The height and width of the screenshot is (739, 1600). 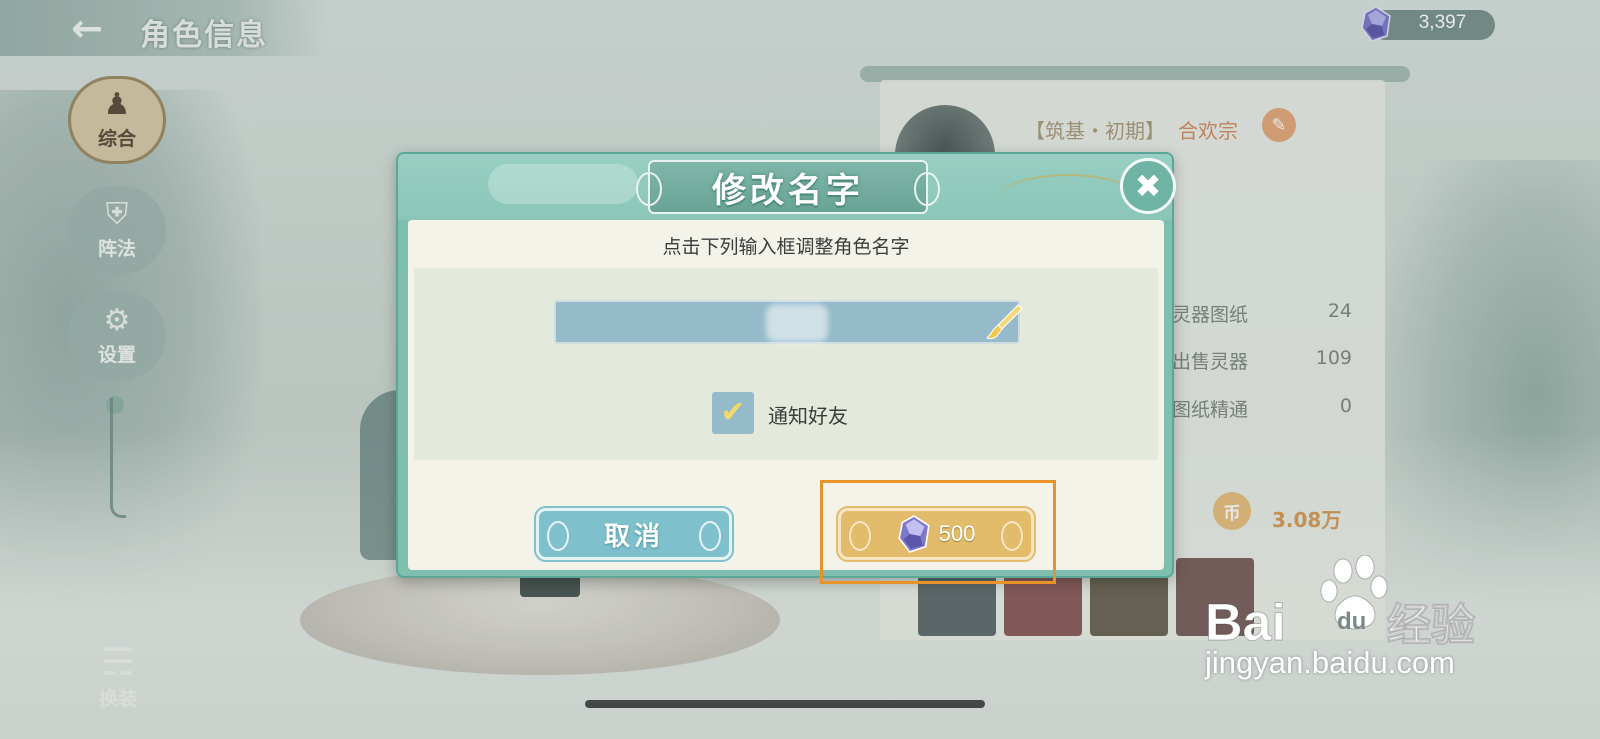 I want to click on checkmark-icon: ✔, so click(x=733, y=412).